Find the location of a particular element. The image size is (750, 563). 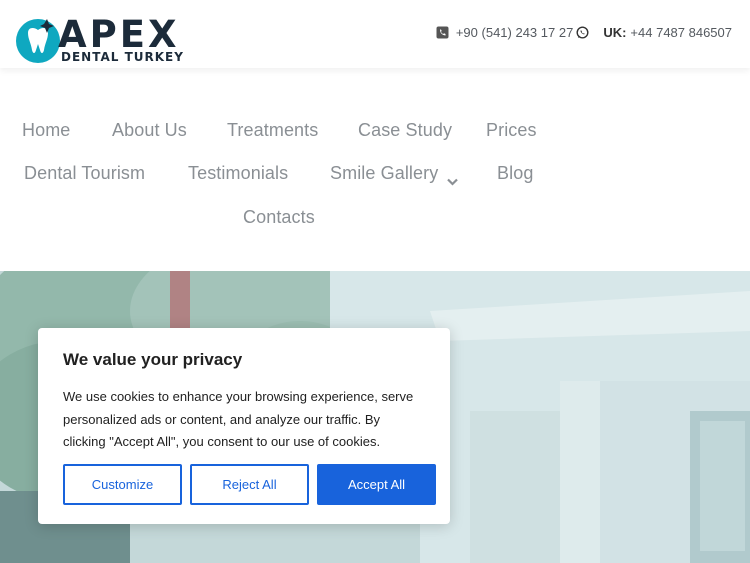

uk-label: UK: is located at coordinates (615, 32).